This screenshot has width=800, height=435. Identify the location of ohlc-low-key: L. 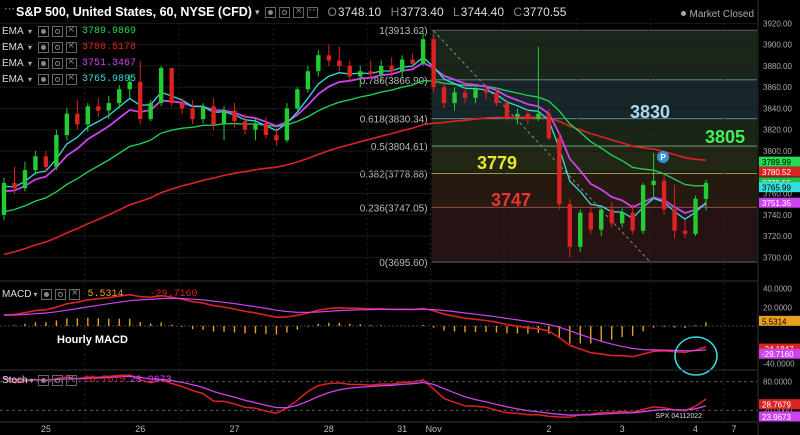
(456, 12).